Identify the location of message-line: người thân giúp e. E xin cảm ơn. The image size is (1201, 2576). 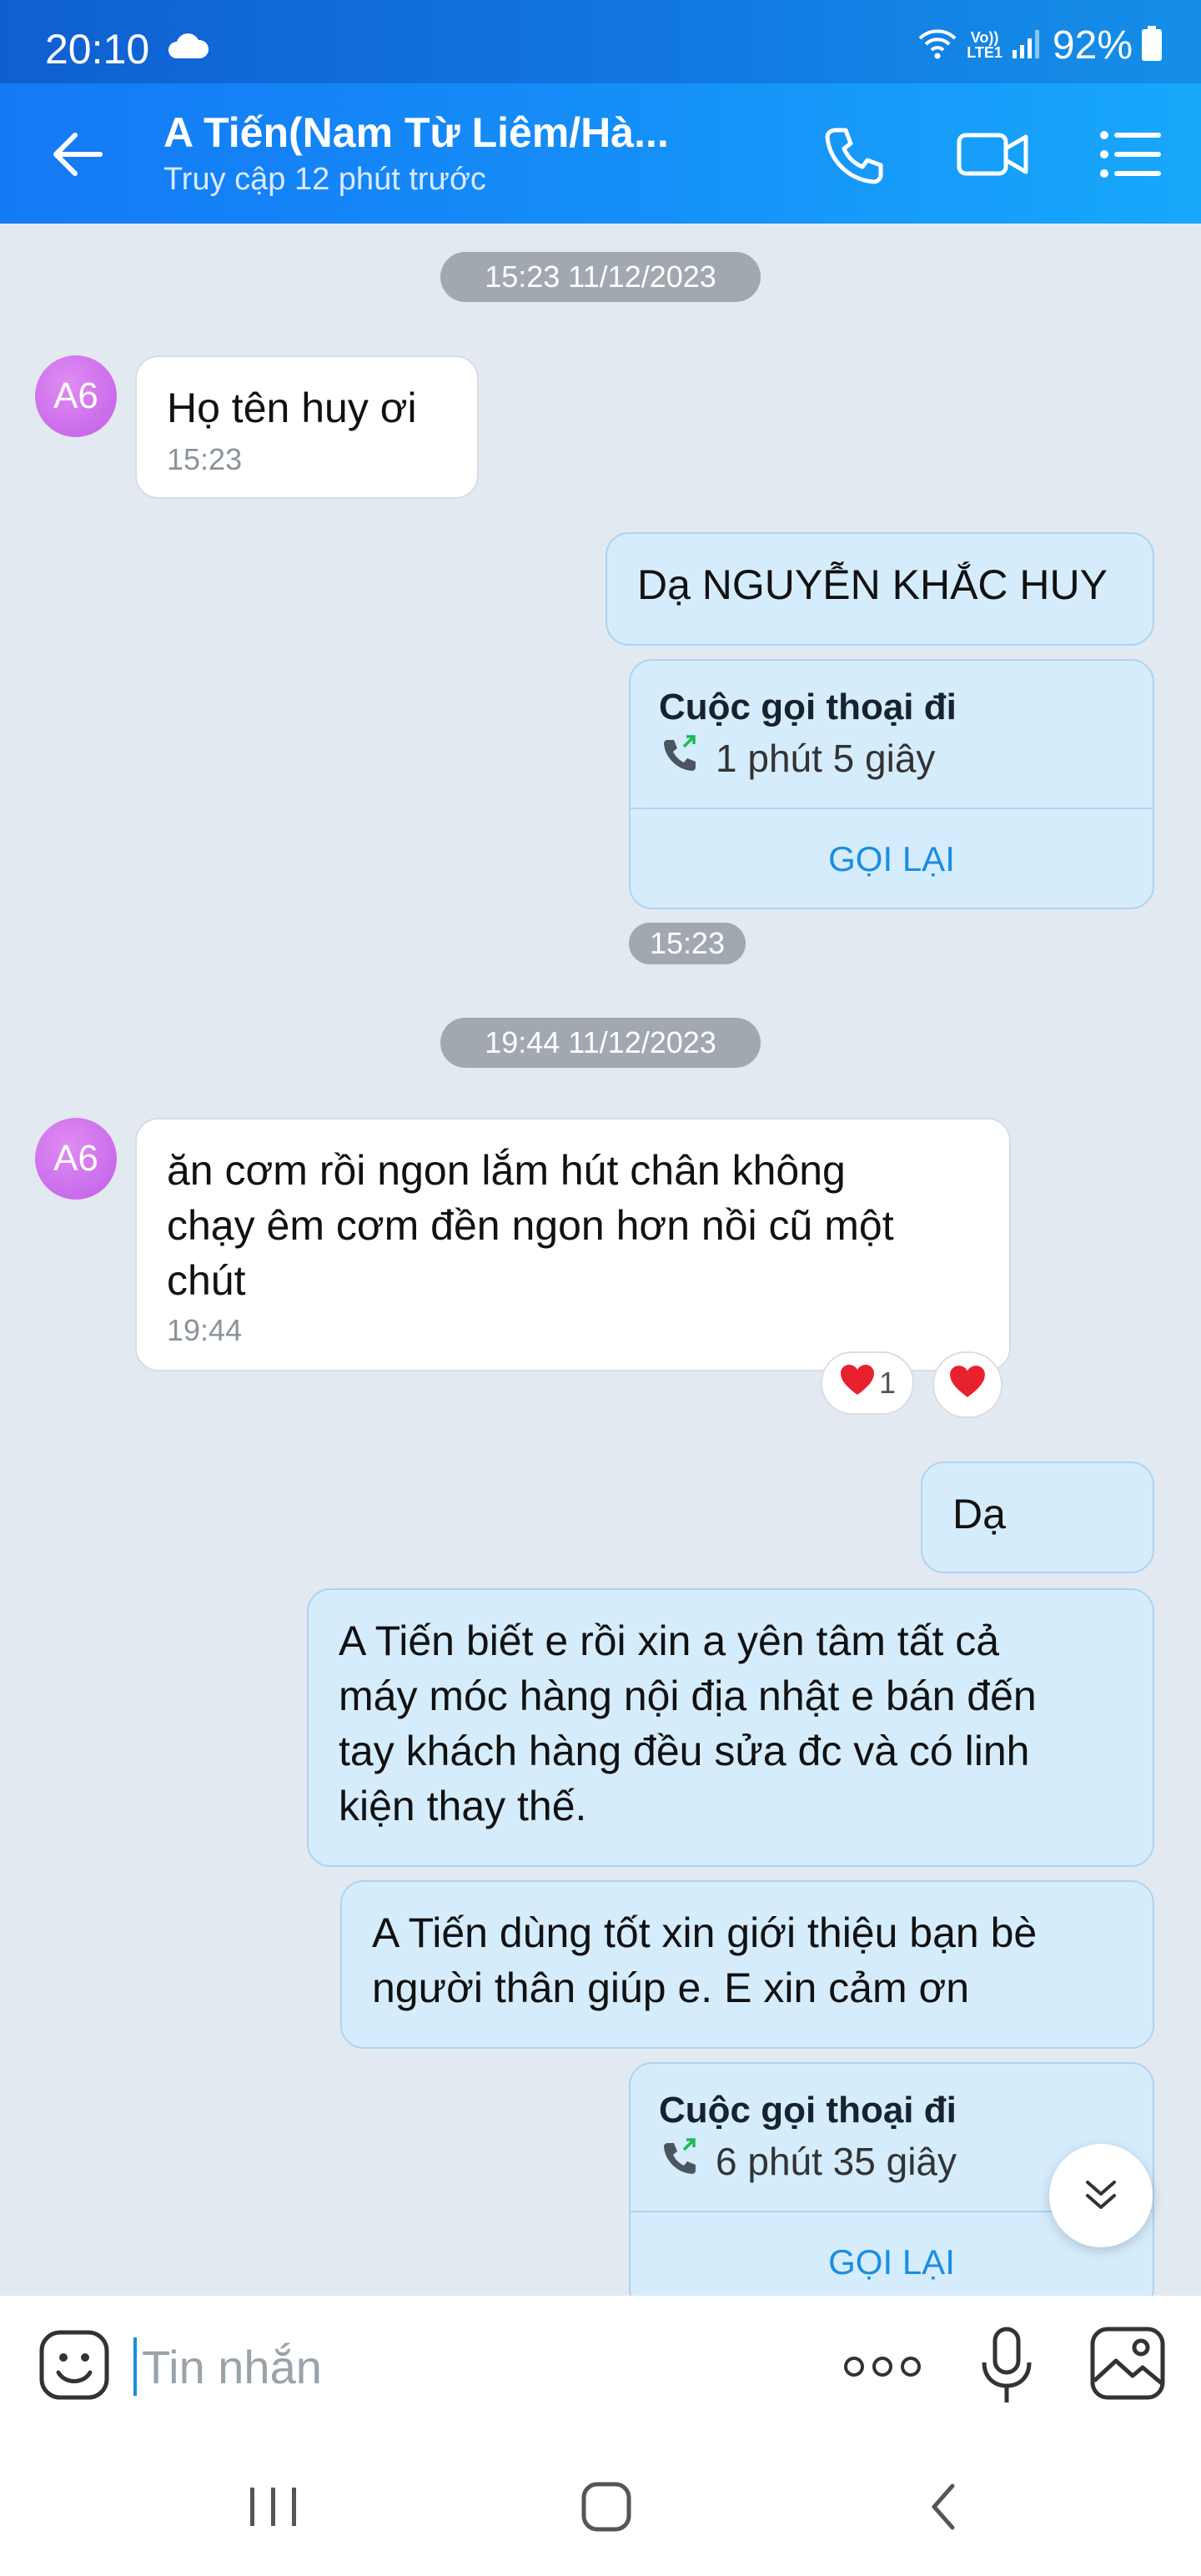
(671, 1988).